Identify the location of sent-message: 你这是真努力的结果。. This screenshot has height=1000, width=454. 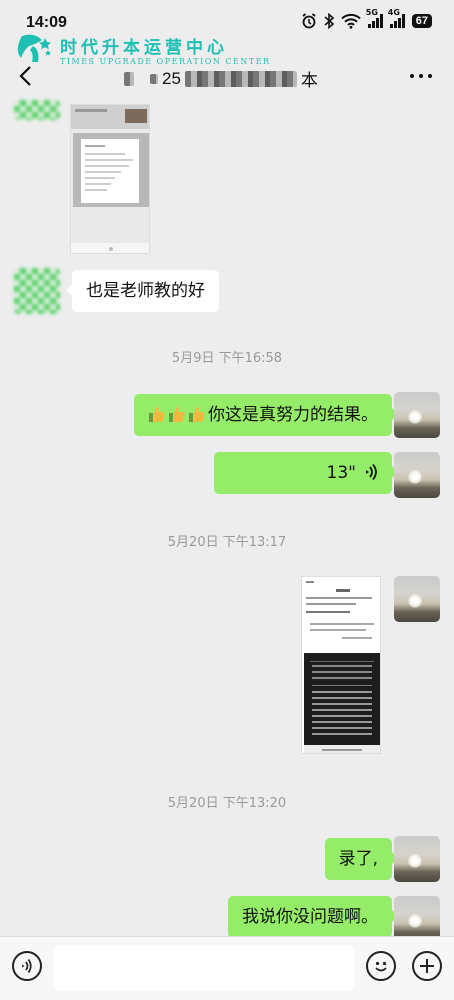
(266, 415).